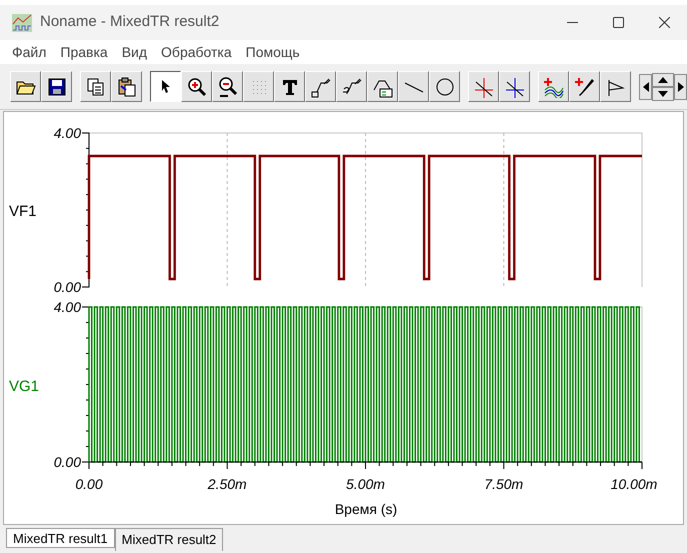 The image size is (687, 553). Describe the element at coordinates (504, 484) in the screenshot. I see `x-tick-label: 7.50m` at that location.